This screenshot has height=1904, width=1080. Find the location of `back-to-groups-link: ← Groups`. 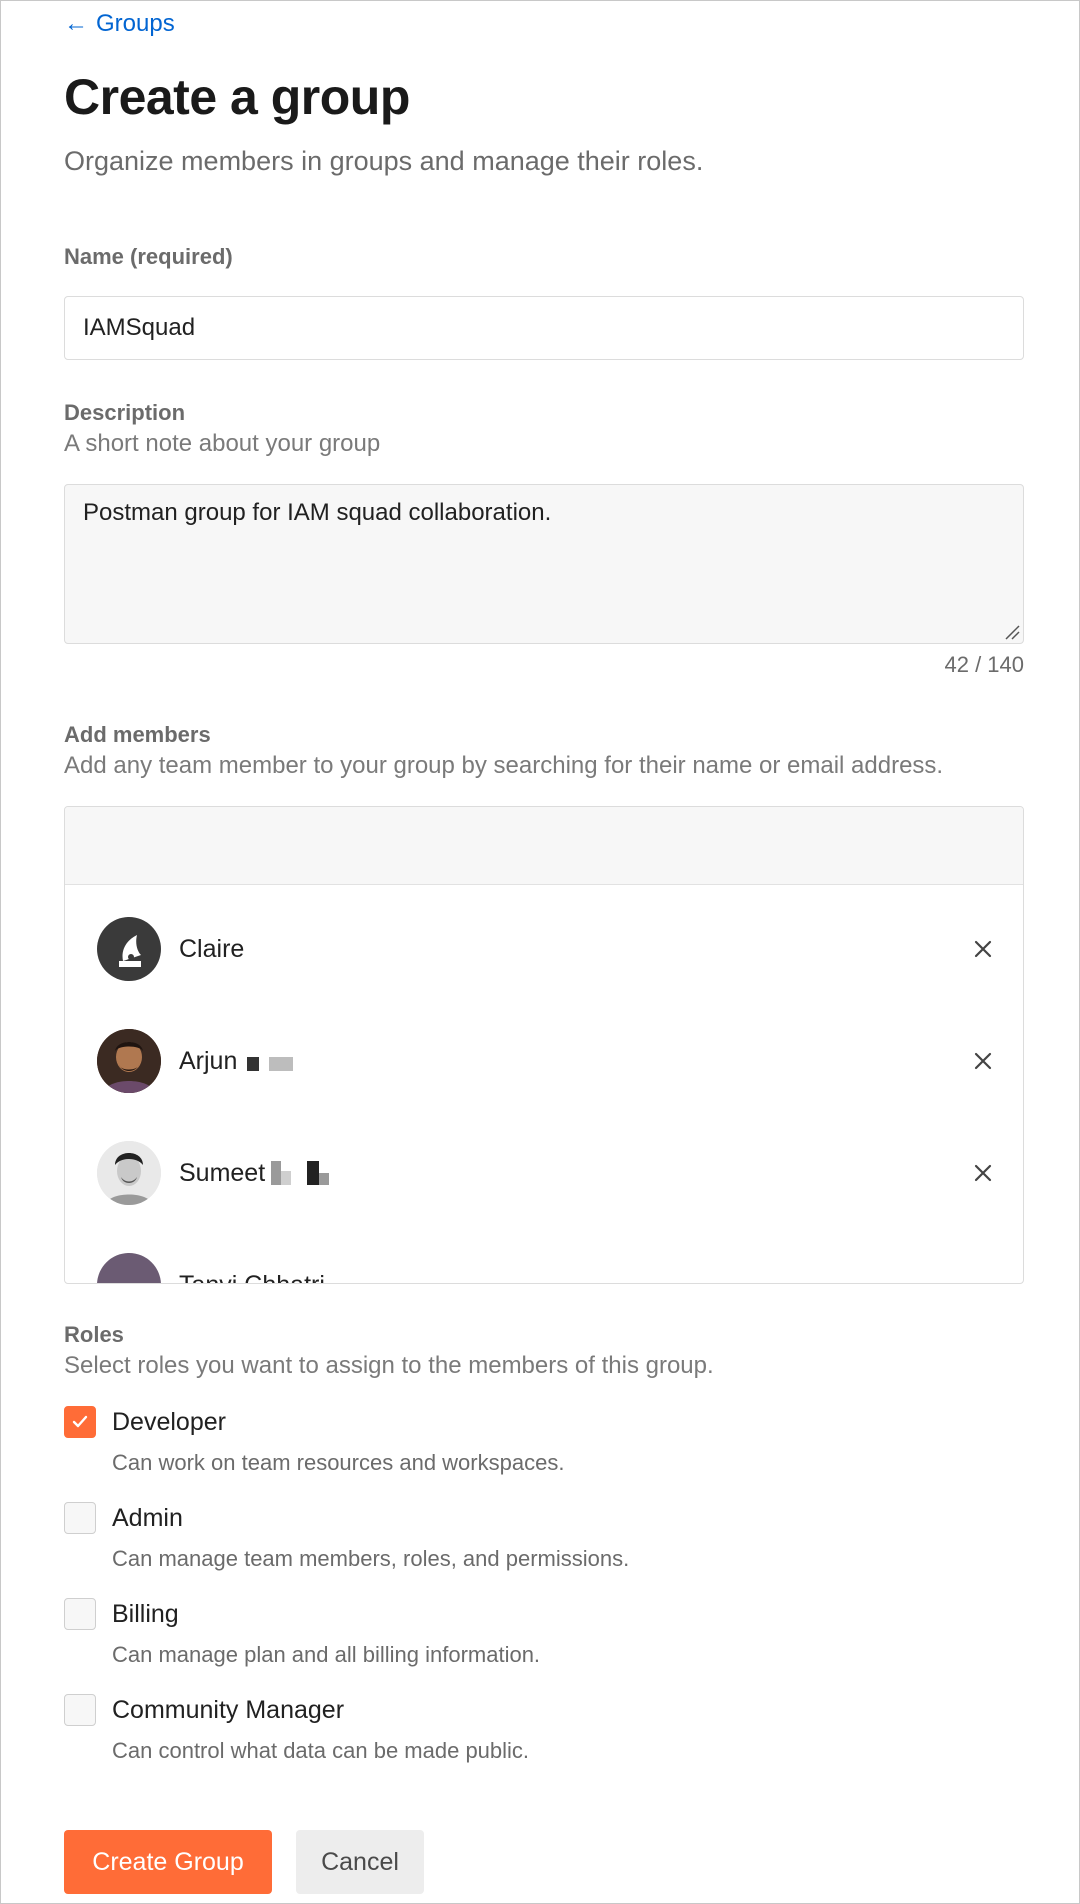

back-to-groups-link: ← Groups is located at coordinates (119, 24).